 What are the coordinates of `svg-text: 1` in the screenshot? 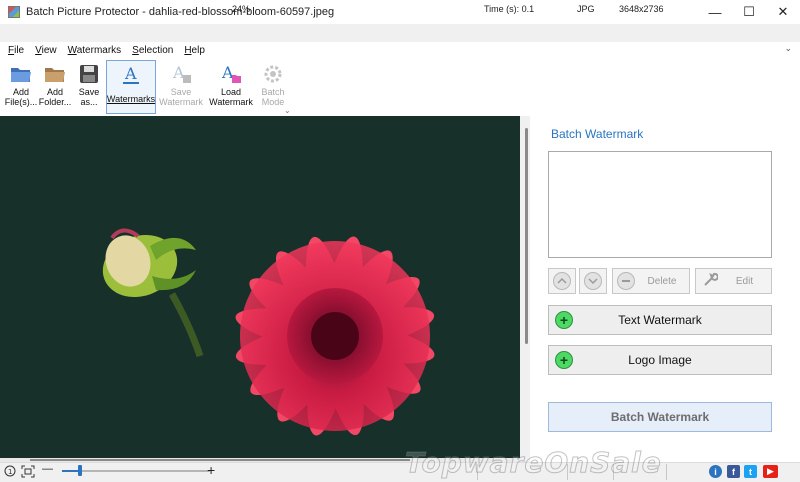 It's located at (10, 472).